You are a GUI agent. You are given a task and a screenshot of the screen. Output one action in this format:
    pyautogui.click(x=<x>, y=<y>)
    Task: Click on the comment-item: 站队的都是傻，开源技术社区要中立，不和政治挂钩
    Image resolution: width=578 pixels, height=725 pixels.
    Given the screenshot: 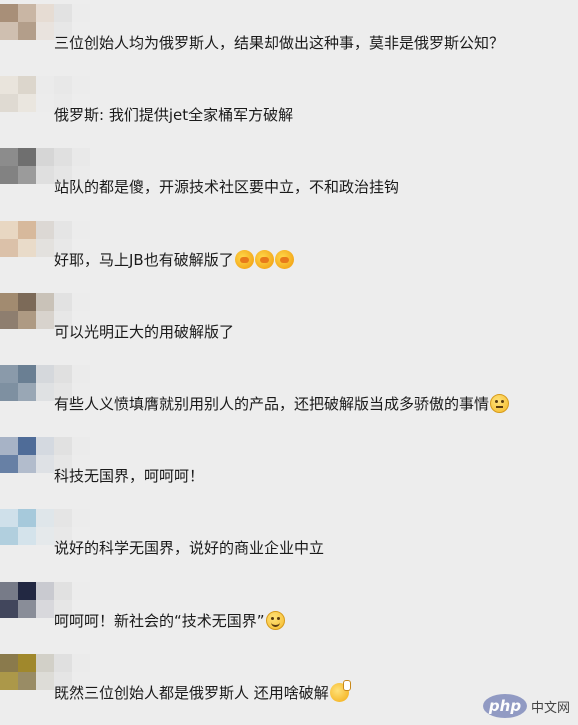 What is the action you would take?
    pyautogui.click(x=289, y=184)
    